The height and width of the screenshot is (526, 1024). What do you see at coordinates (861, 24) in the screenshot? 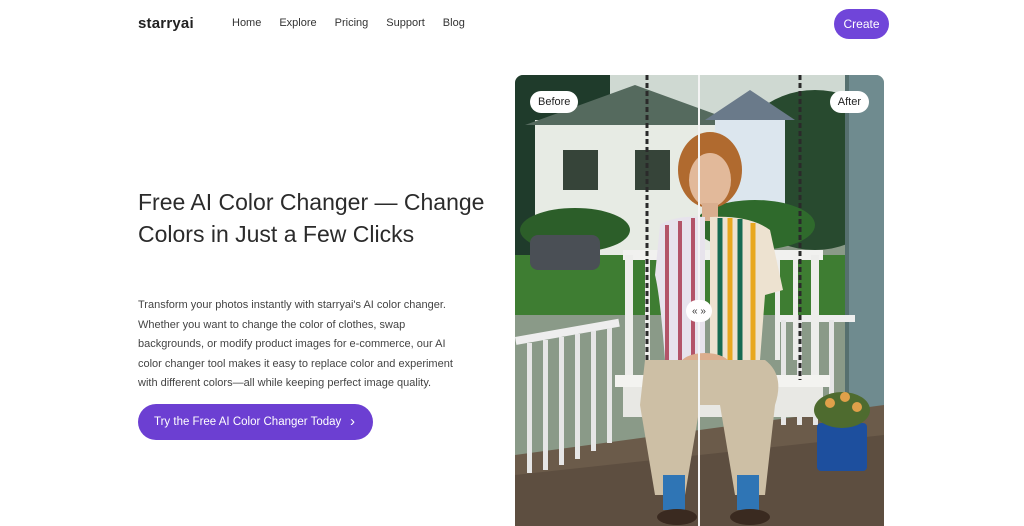
I see `create-button: Create` at bounding box center [861, 24].